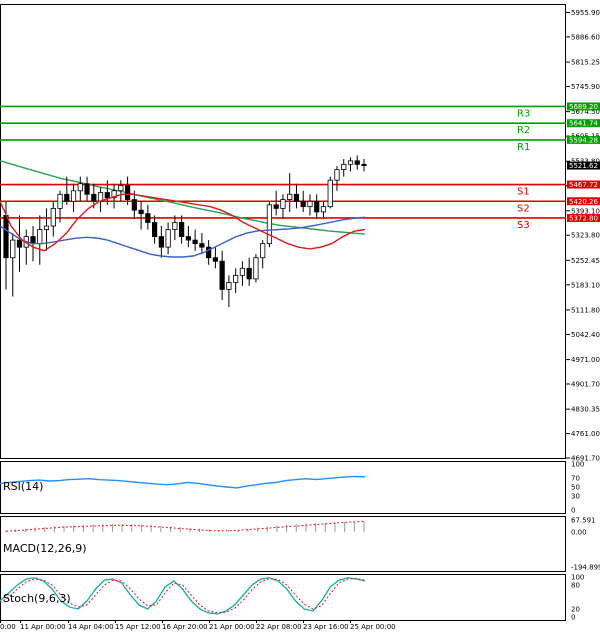 The image size is (600, 634). I want to click on current-price-tag-text: 5521.62, so click(583, 166).